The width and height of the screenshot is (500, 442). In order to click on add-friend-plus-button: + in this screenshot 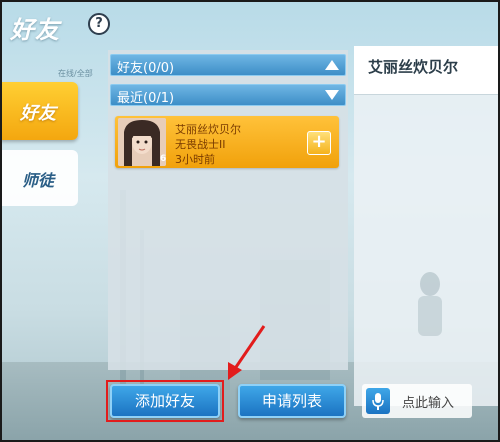, I will do `click(319, 143)`.